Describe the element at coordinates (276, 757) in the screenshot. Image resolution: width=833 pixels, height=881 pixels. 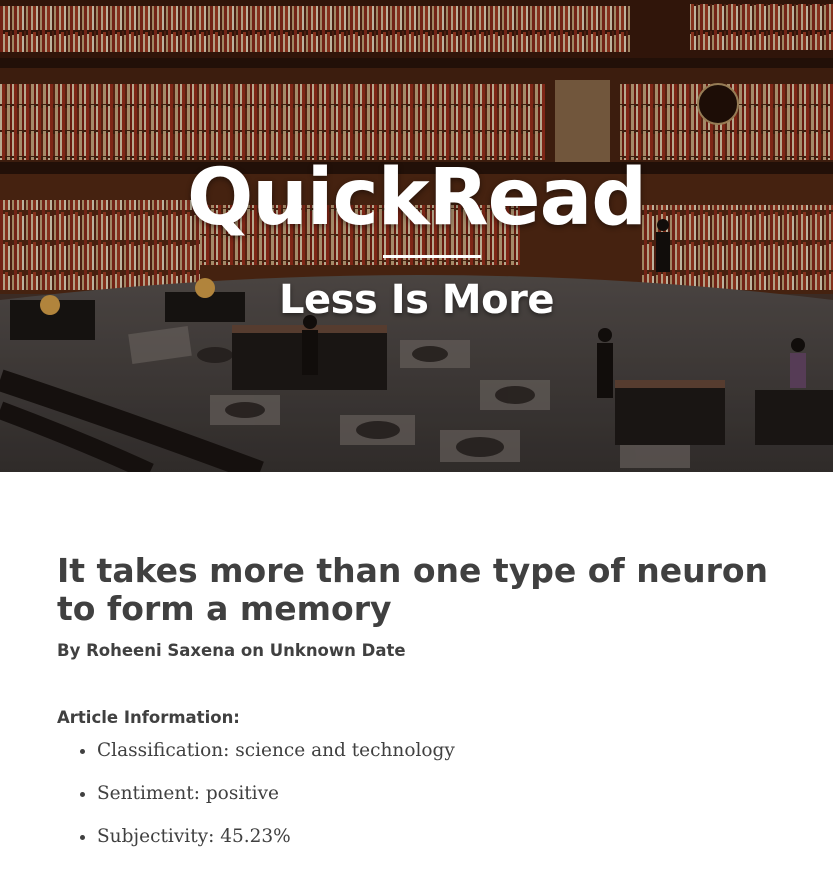
I see `info-classification: Classification: science and technology` at that location.